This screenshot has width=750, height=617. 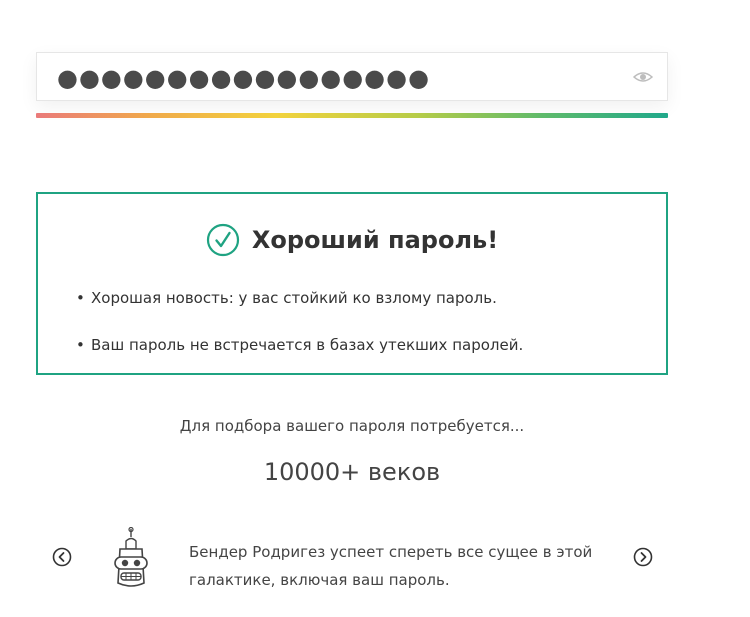 I want to click on eye-icon, so click(x=643, y=77).